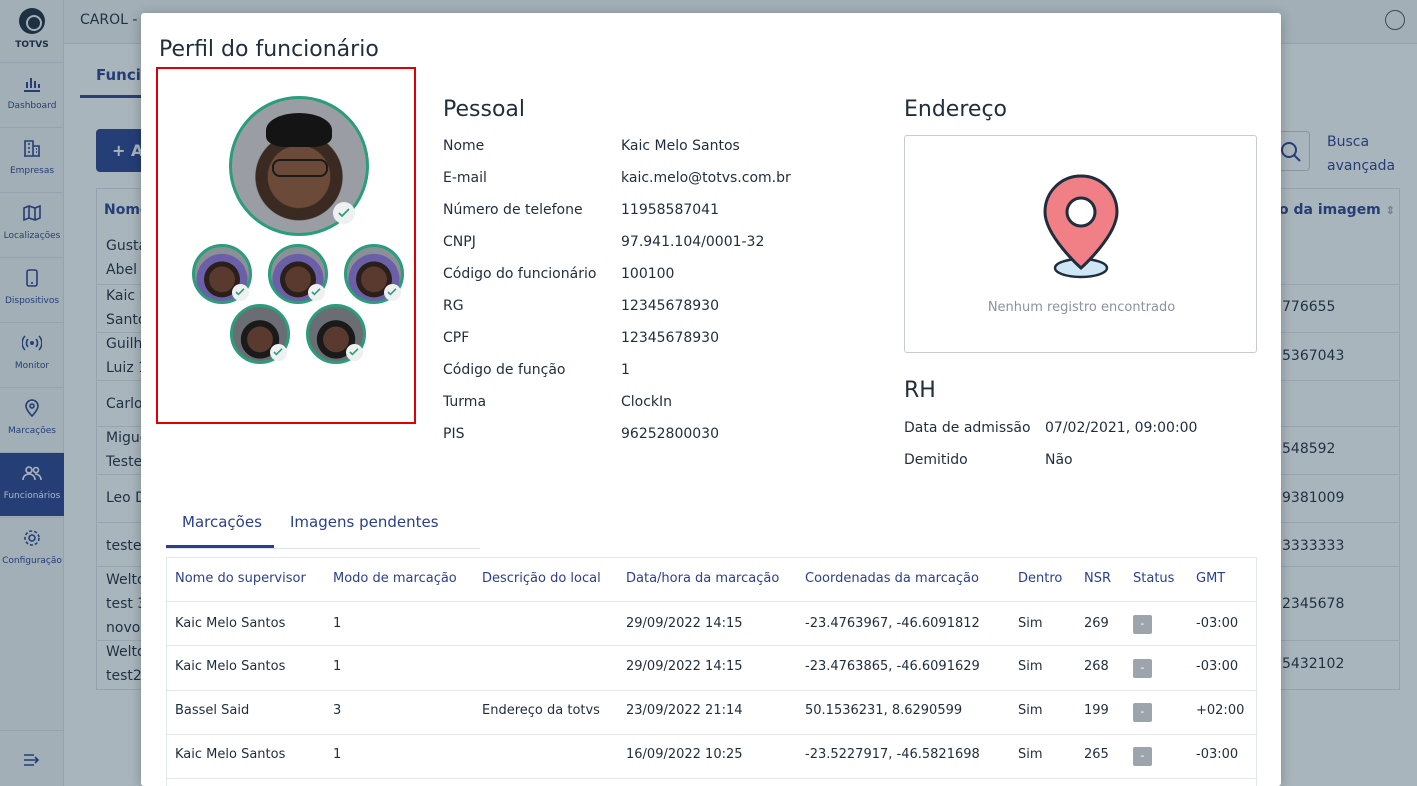 The width and height of the screenshot is (1417, 786). I want to click on table-cell: 199, so click(1096, 710).